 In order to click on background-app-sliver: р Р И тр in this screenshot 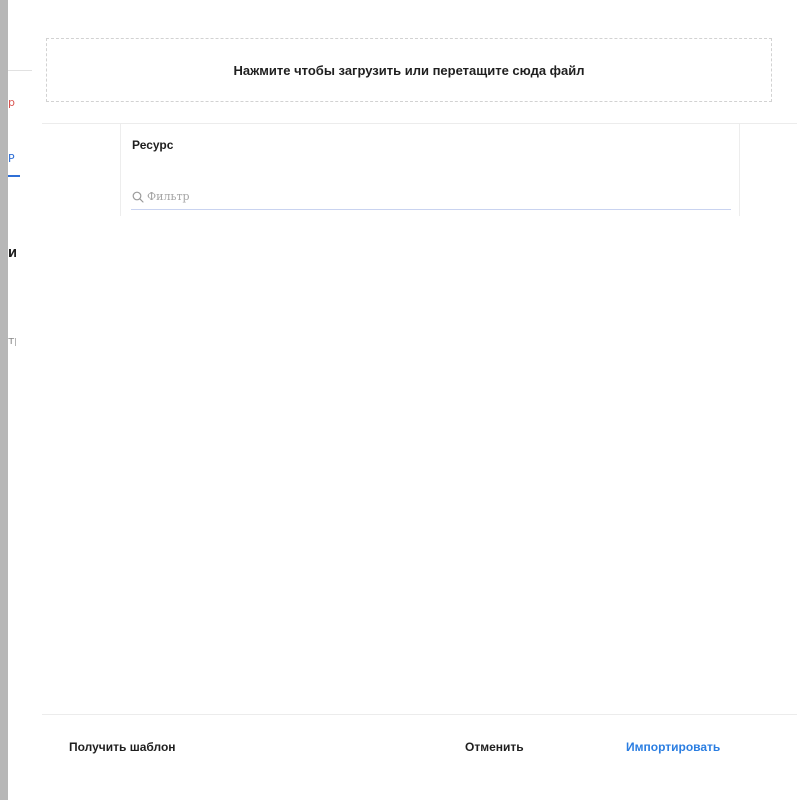, I will do `click(20, 400)`.